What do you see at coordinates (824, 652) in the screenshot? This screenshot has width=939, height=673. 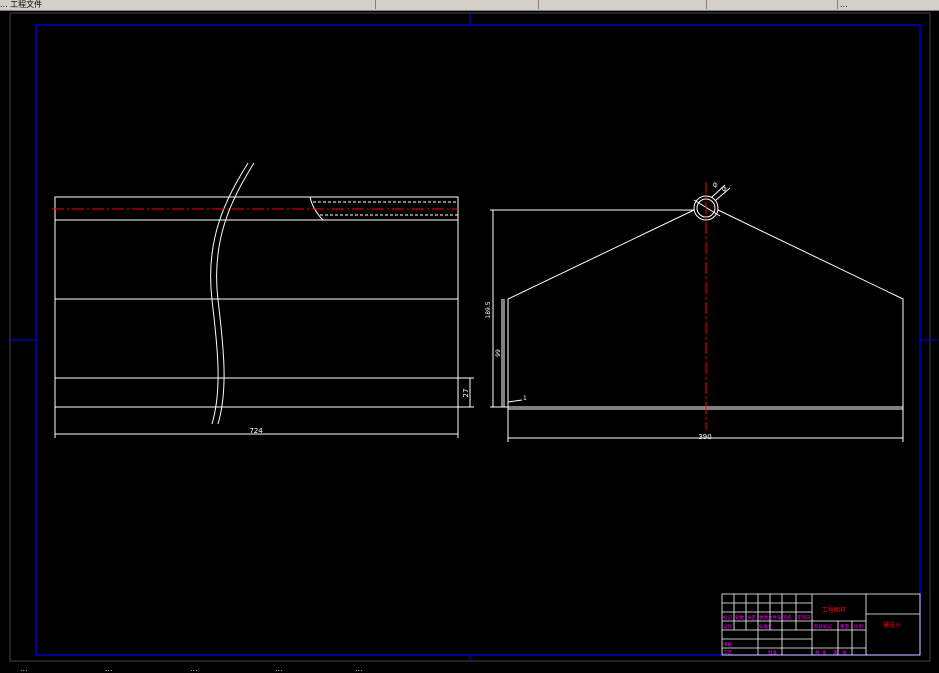 I see `tb-cell-15: 张` at bounding box center [824, 652].